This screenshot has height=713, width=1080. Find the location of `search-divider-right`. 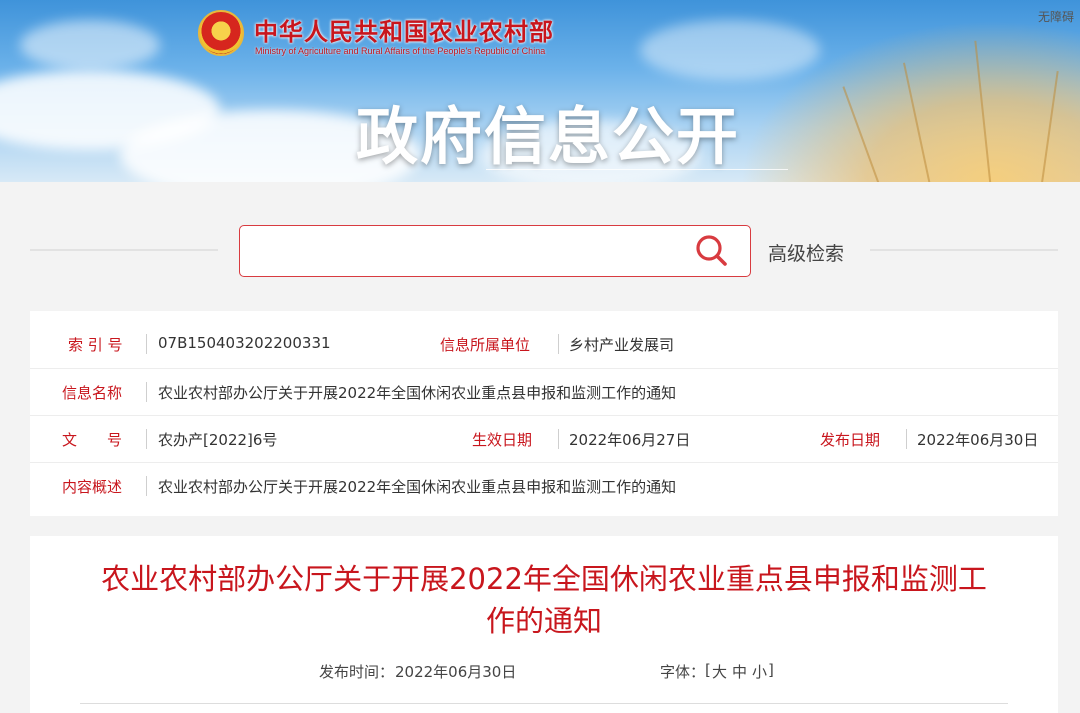

search-divider-right is located at coordinates (964, 250).